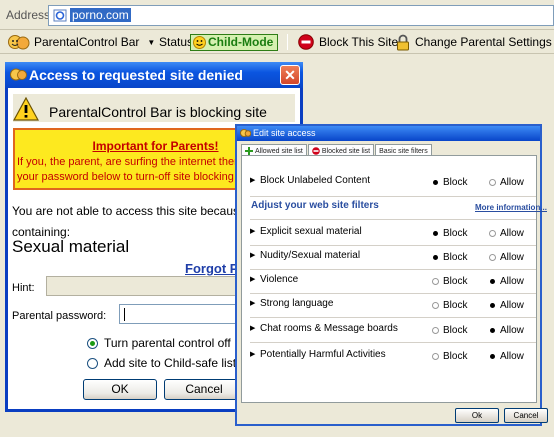 The height and width of the screenshot is (437, 554). Describe the element at coordinates (346, 151) in the screenshot. I see `tab-label: Blocked site list` at that location.